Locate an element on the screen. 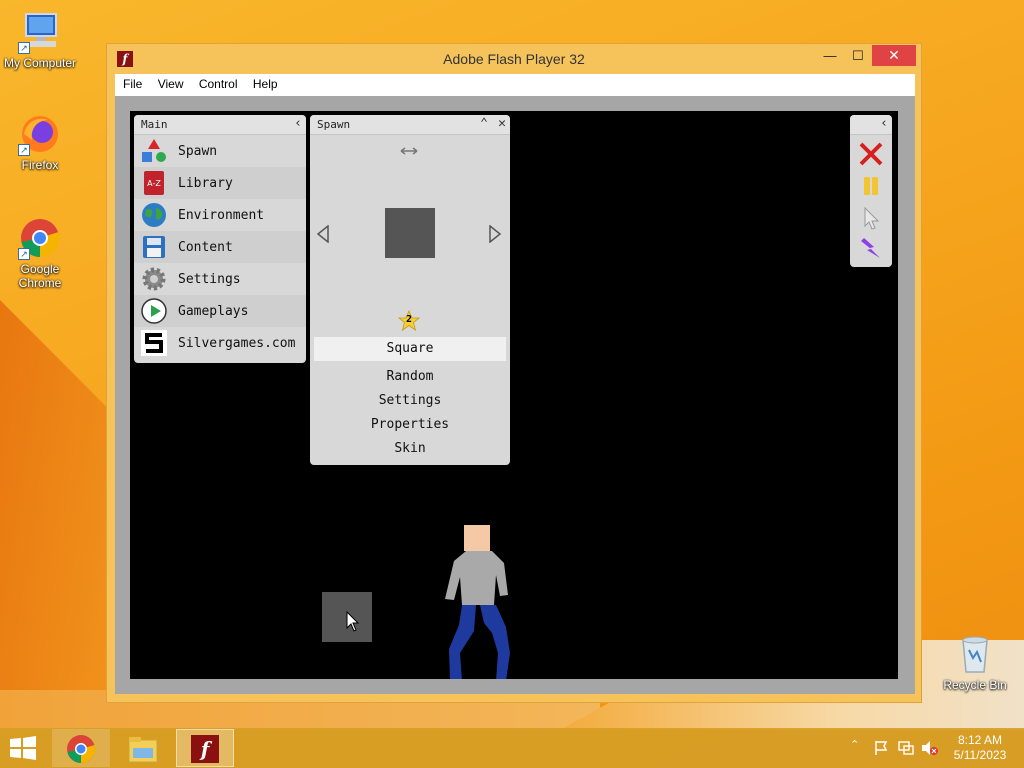  next-arrow-icon is located at coordinates (495, 235).